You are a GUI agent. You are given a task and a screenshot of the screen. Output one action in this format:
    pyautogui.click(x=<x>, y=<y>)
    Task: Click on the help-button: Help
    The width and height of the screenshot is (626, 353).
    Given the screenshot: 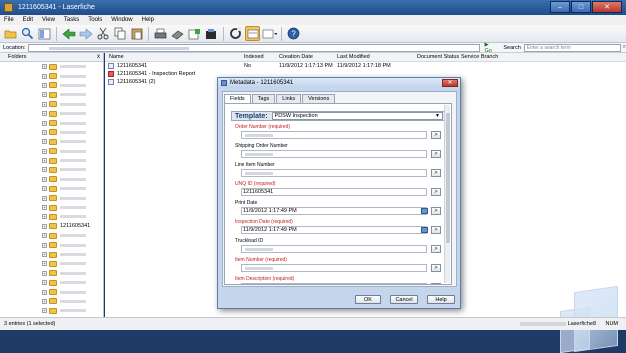 What is the action you would take?
    pyautogui.click(x=441, y=299)
    